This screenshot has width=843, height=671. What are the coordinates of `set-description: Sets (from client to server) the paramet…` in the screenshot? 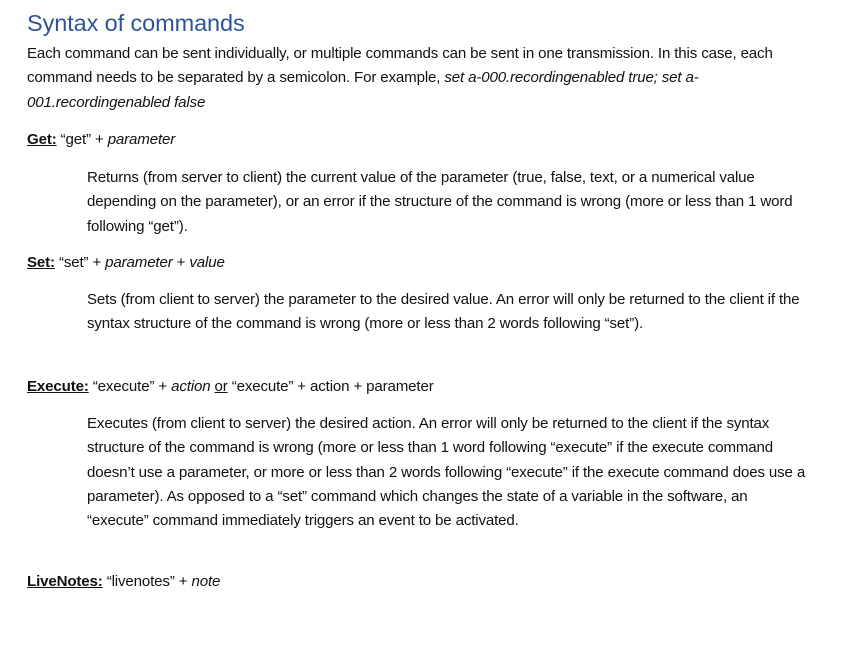 It's located at (443, 312).